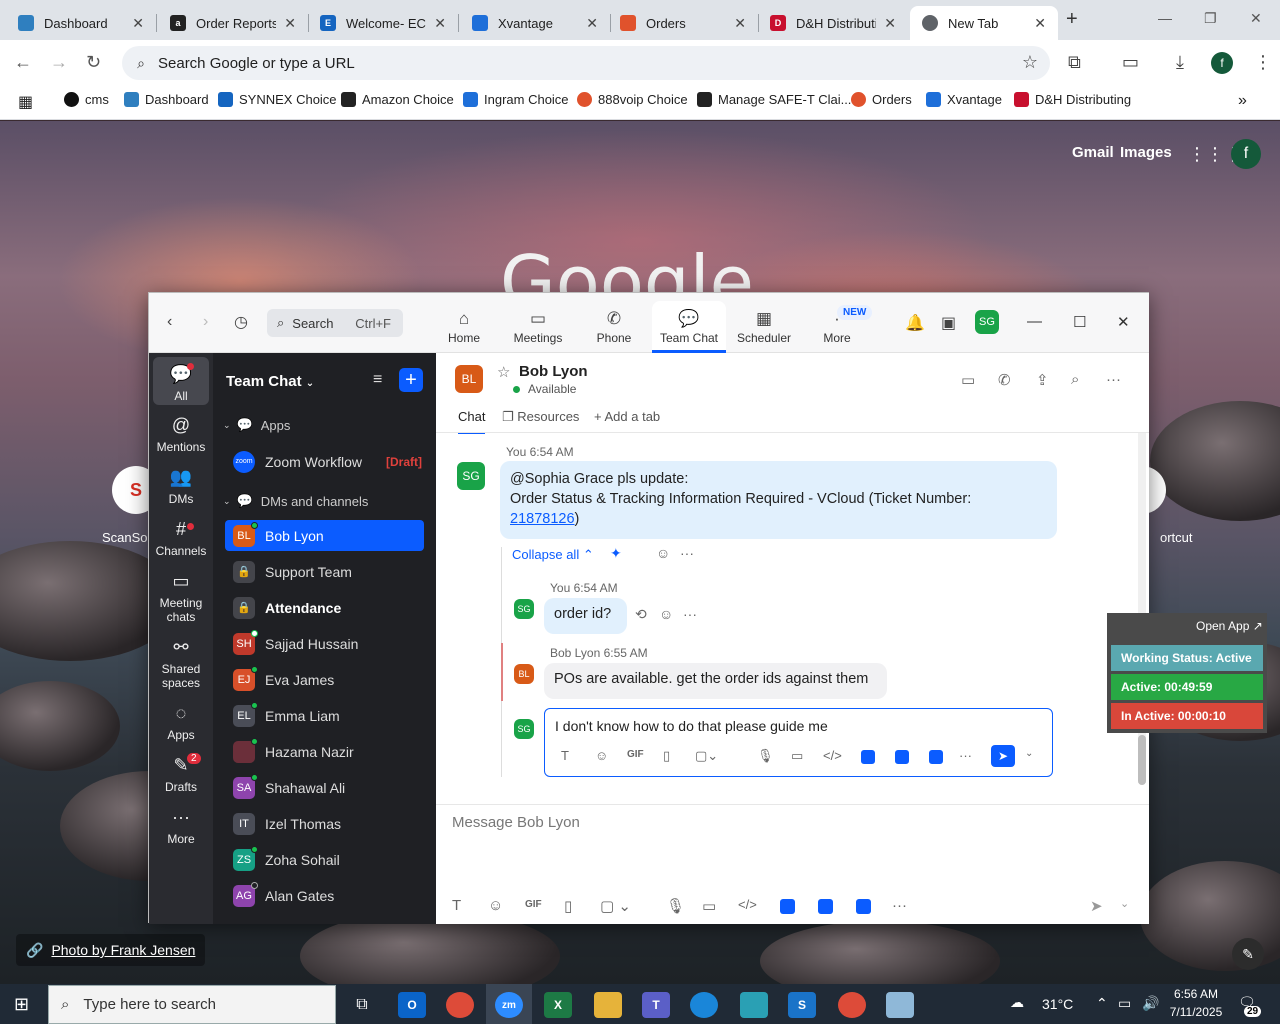 Image resolution: width=1280 pixels, height=1024 pixels. What do you see at coordinates (181, 663) in the screenshot?
I see `rail-shared-spaces: ⚯ Shared spaces` at bounding box center [181, 663].